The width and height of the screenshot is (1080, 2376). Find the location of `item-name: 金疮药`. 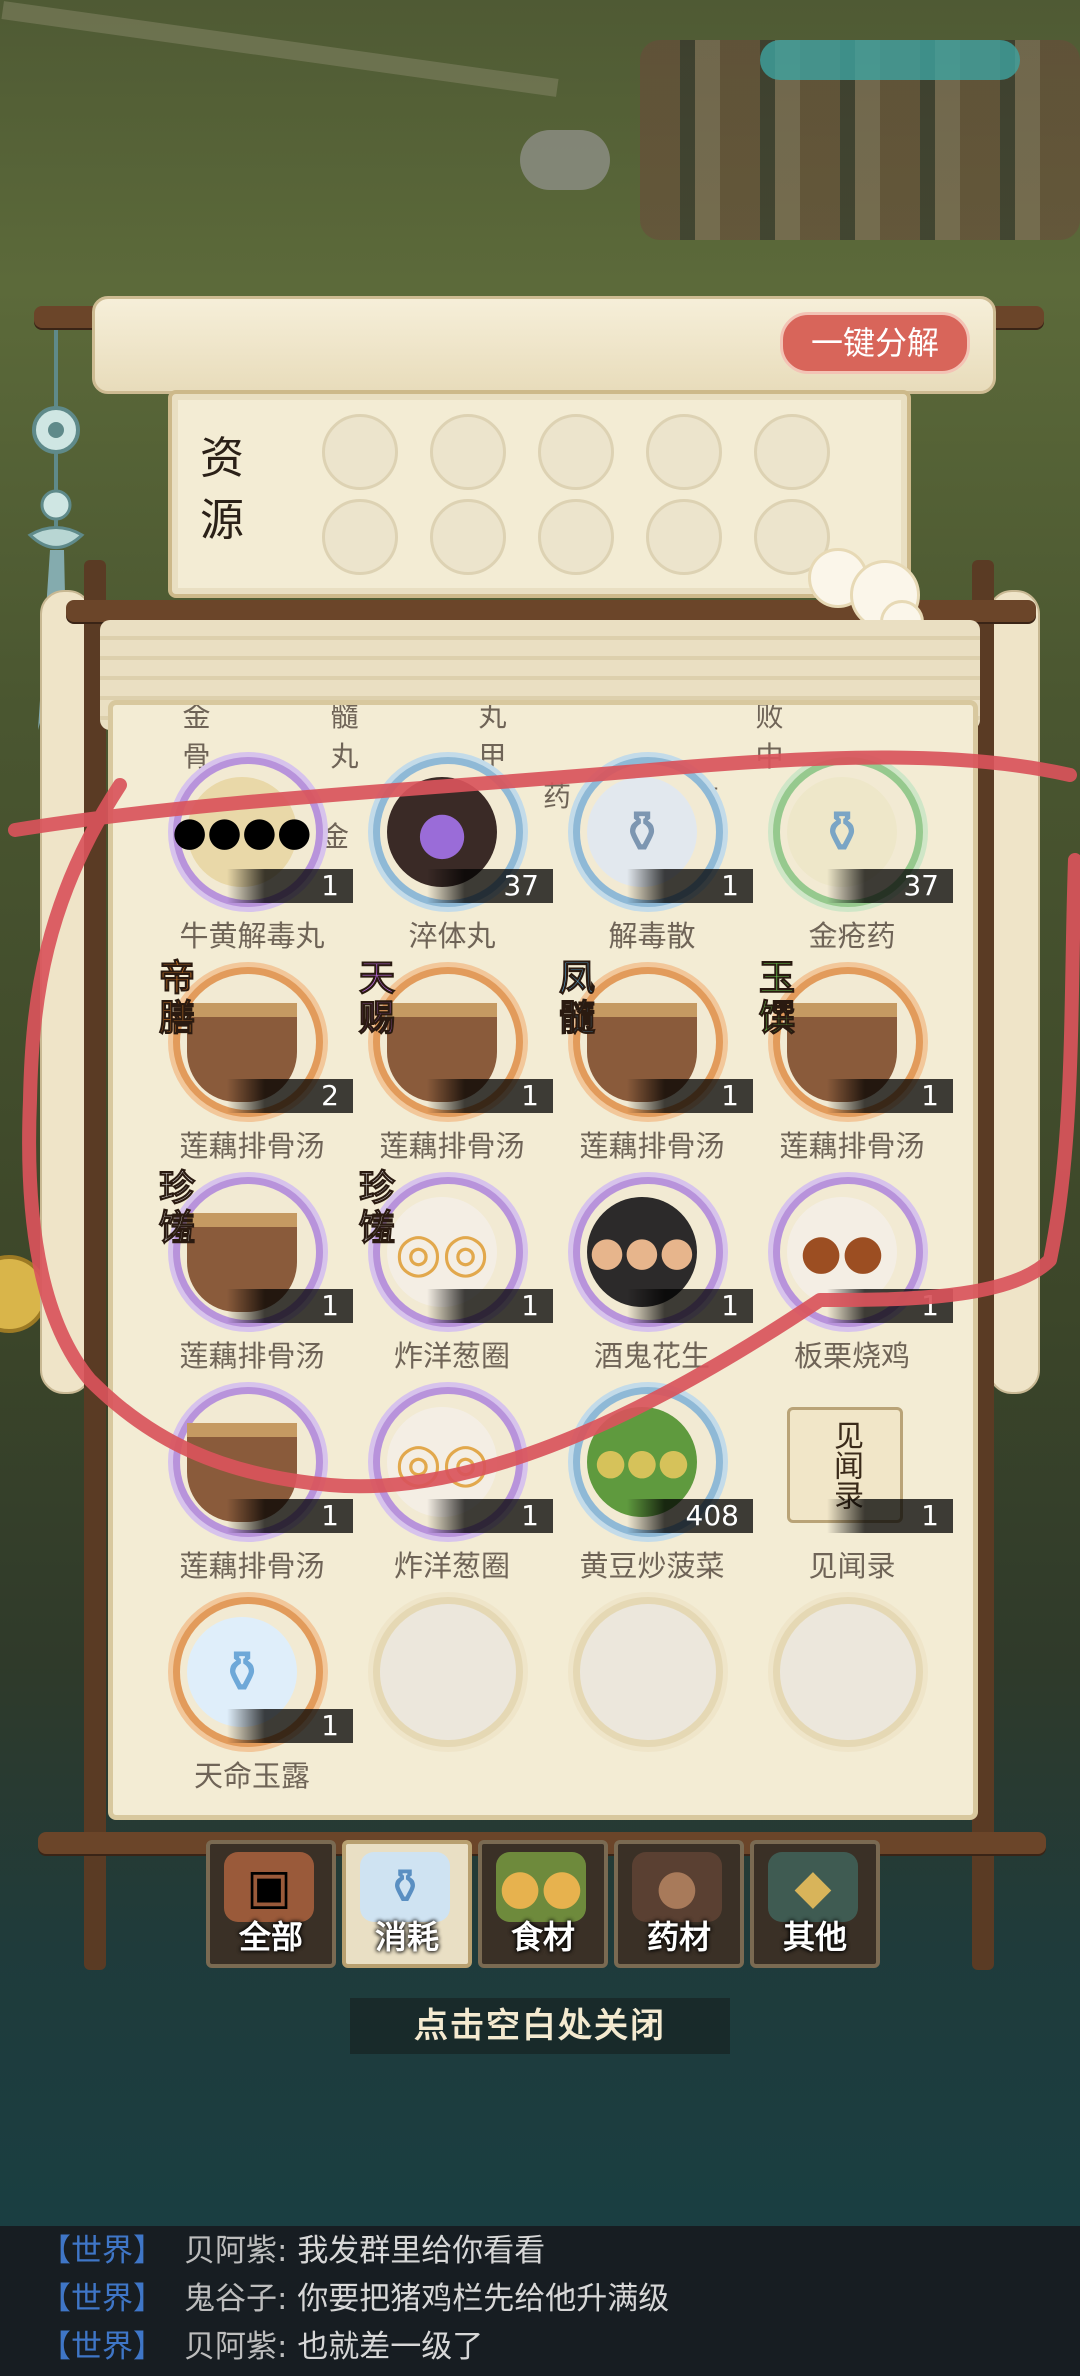

item-name: 金疮药 is located at coordinates (852, 936).